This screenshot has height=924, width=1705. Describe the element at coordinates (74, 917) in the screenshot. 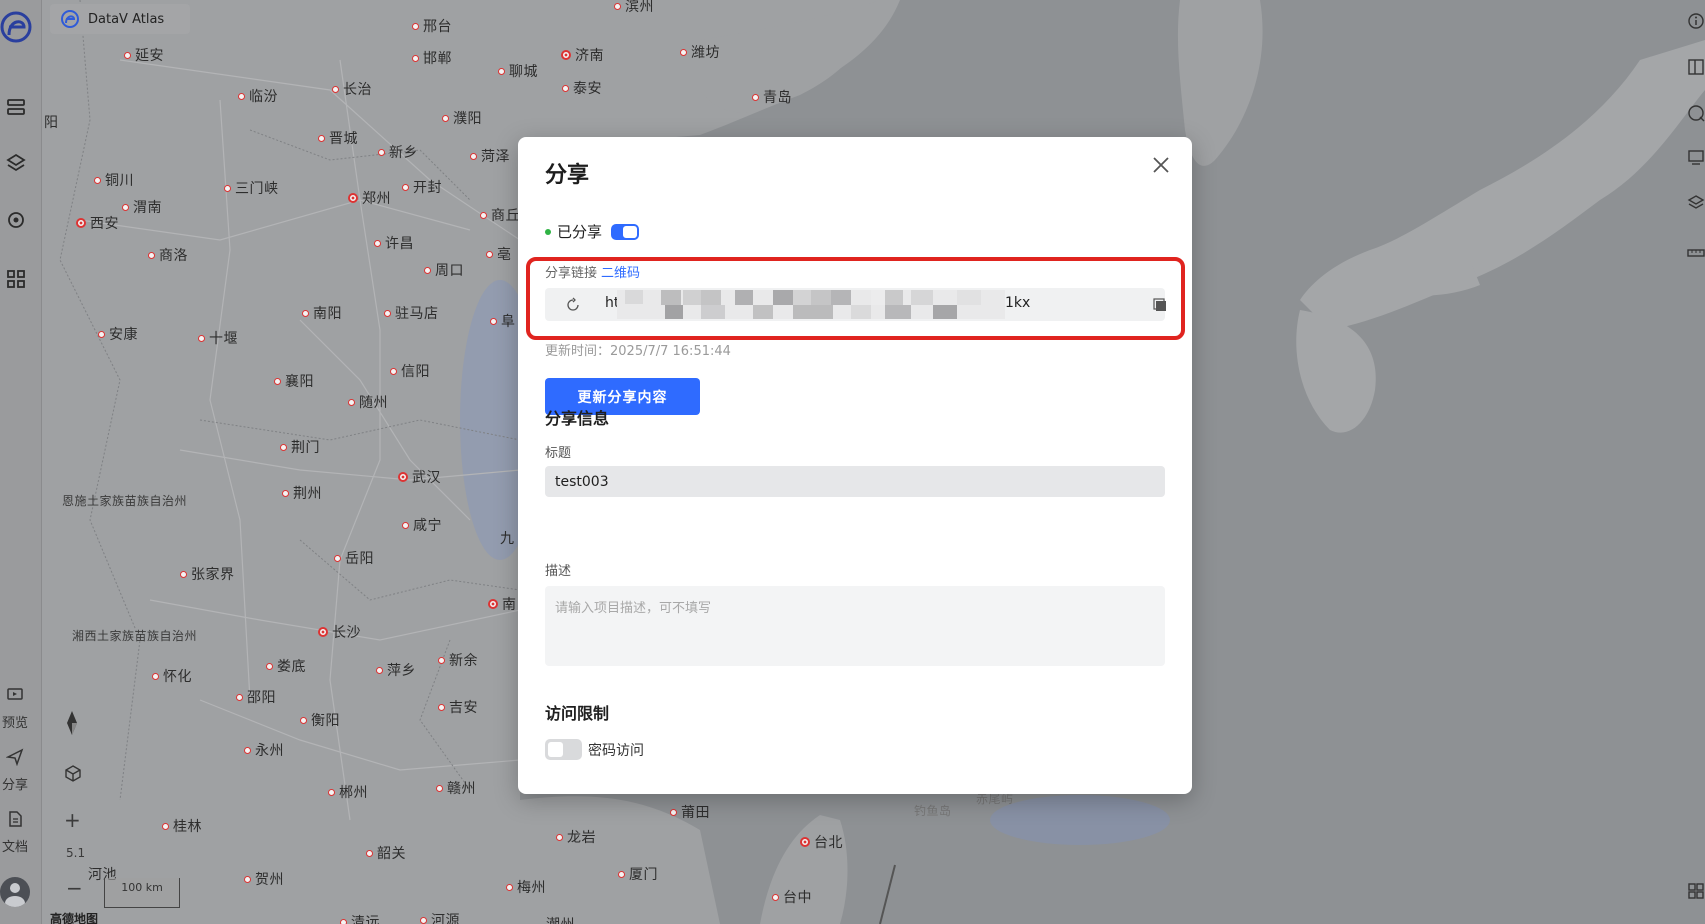

I see `map-attribution: 高德地图` at that location.